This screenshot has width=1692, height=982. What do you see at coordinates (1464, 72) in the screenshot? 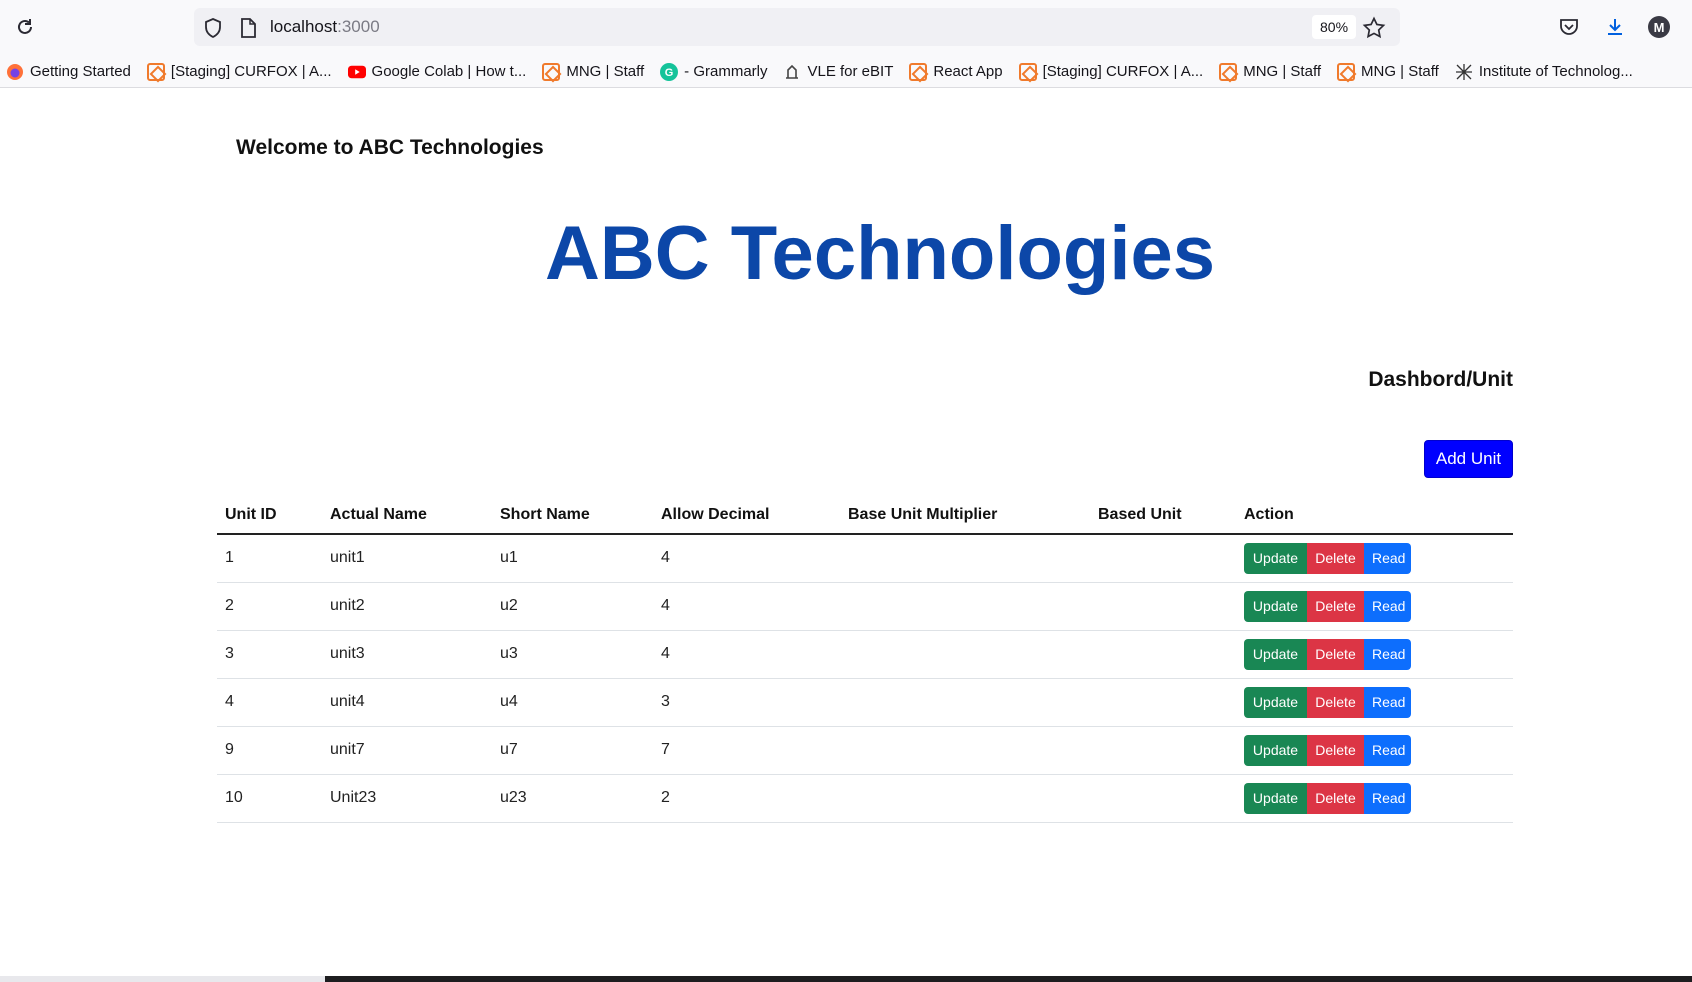
I see `institute-icon` at bounding box center [1464, 72].